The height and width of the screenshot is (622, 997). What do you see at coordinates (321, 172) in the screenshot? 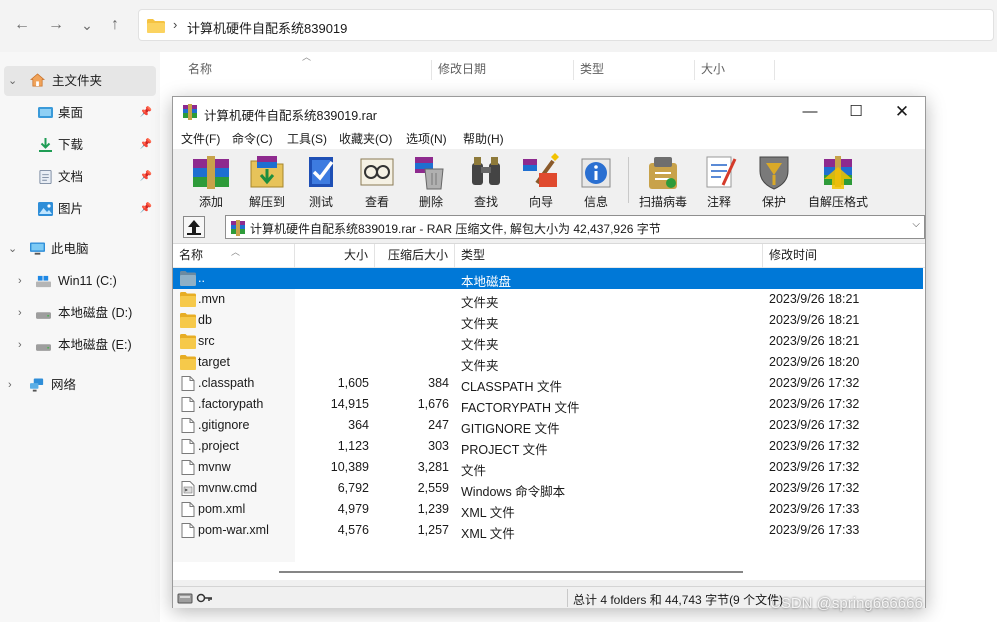
I see `test-icon` at bounding box center [321, 172].